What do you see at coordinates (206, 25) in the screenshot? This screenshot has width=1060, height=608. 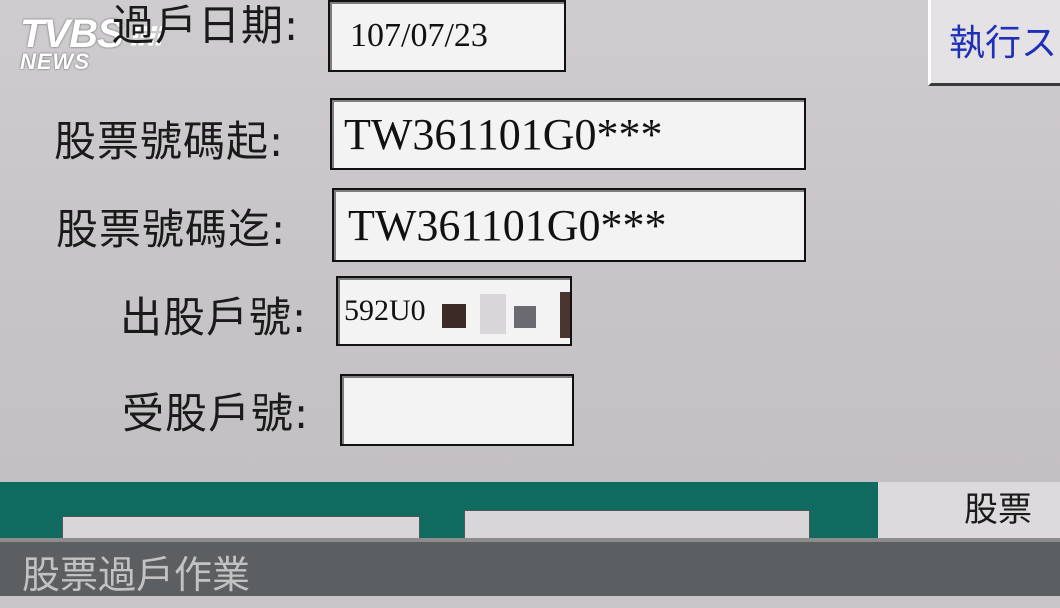 I see `transfer-date-label: 過戶日期:` at bounding box center [206, 25].